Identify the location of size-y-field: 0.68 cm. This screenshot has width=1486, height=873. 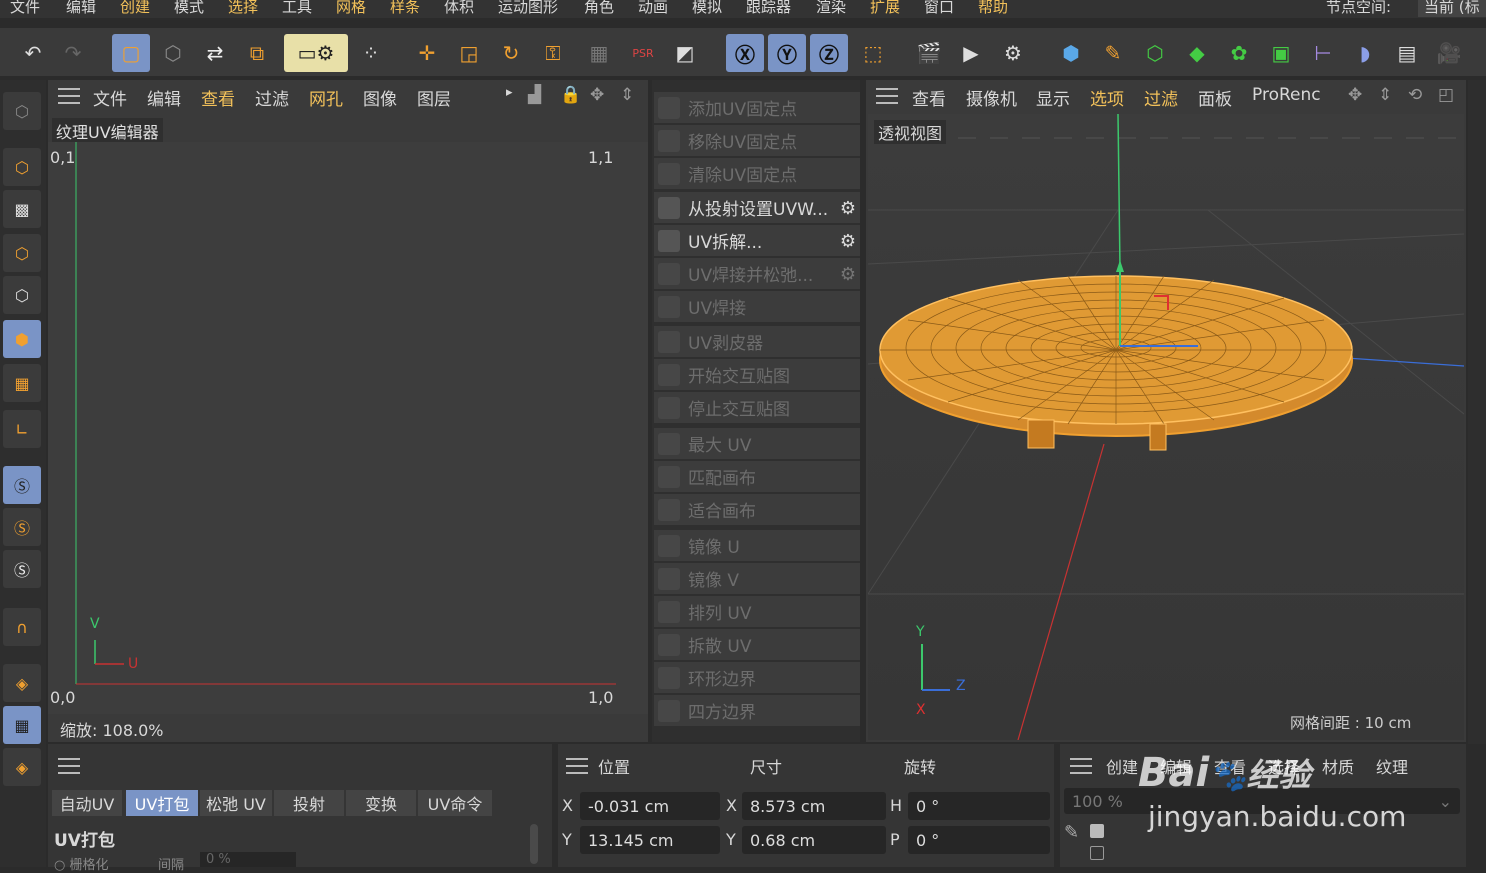
(814, 840).